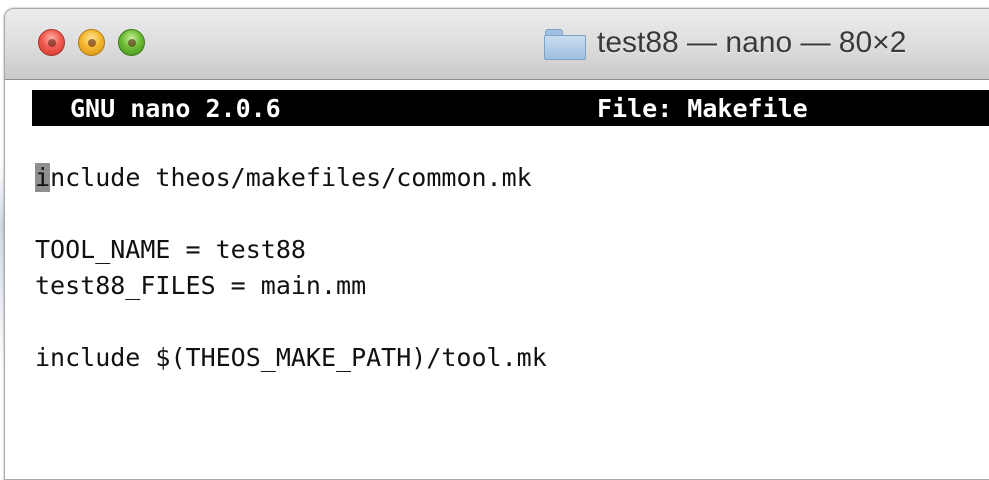 This screenshot has height=480, width=989. What do you see at coordinates (175, 108) in the screenshot?
I see `nano-version: GNU nano 2.0.6` at bounding box center [175, 108].